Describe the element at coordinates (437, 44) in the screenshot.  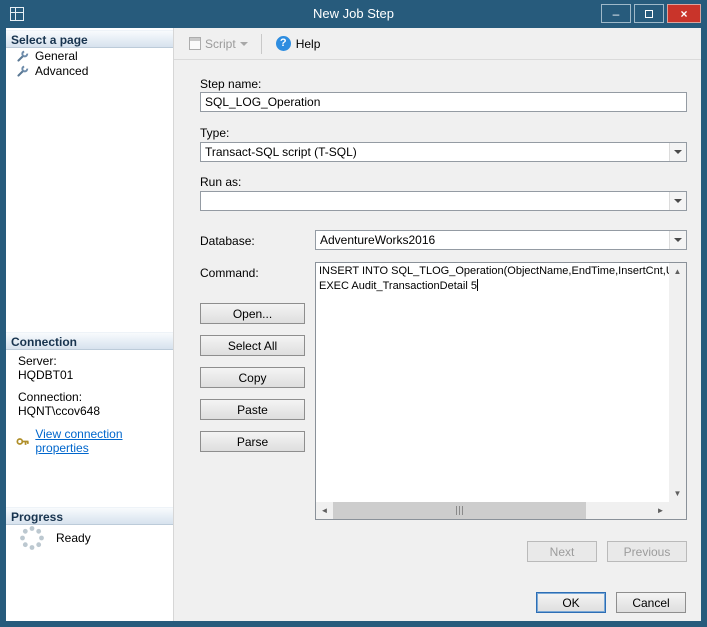
I see `toolbar: Script ? Help` at that location.